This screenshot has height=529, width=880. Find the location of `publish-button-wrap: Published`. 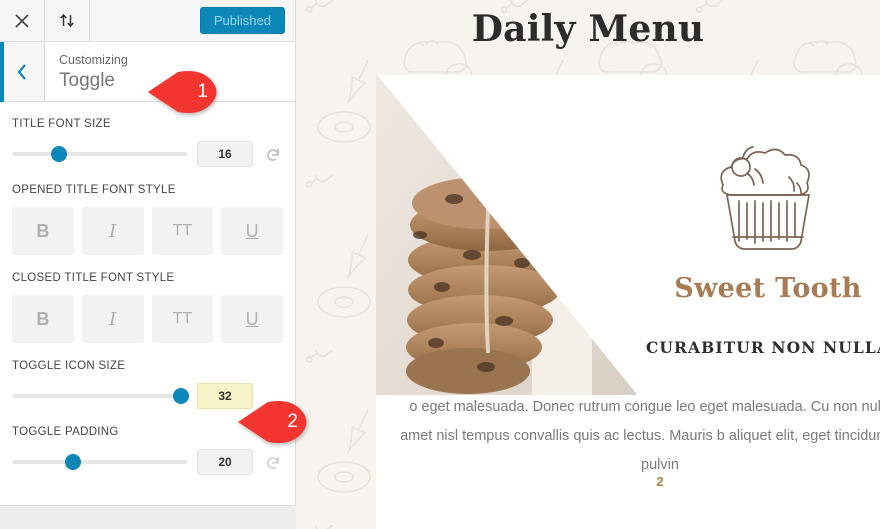

publish-button-wrap: Published is located at coordinates (247, 20).